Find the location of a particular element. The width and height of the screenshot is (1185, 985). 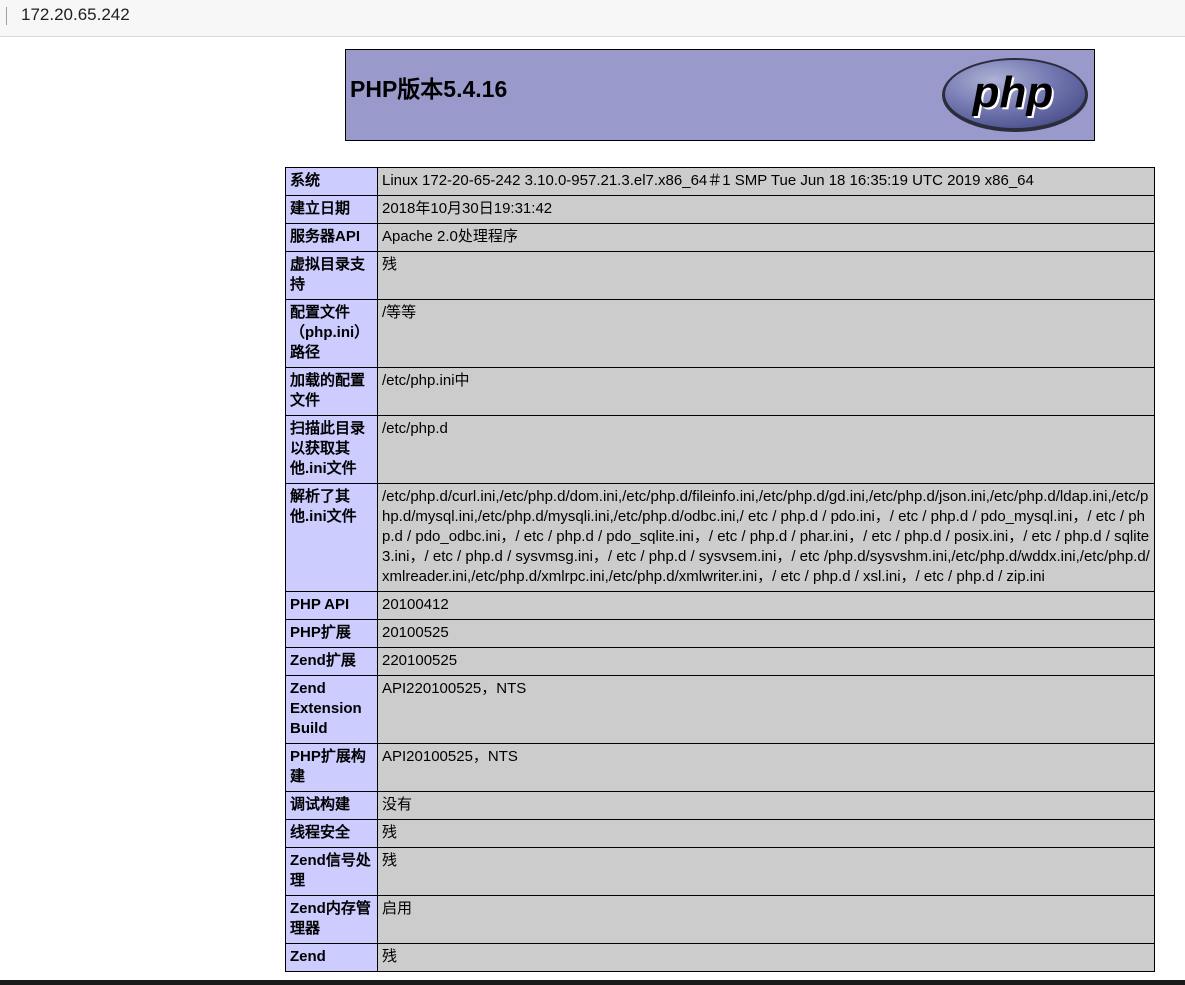

table-row: 调试构建 没有 is located at coordinates (720, 805).